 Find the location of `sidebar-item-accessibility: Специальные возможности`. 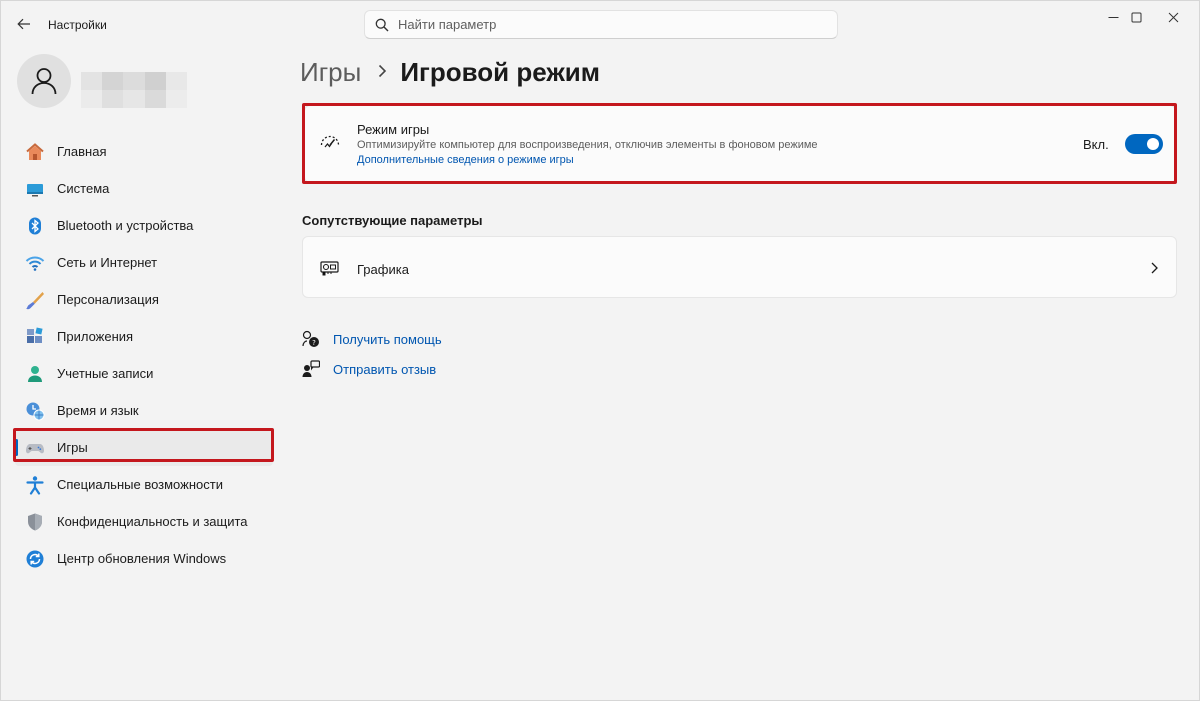

sidebar-item-accessibility: Специальные возможности is located at coordinates (144, 484).